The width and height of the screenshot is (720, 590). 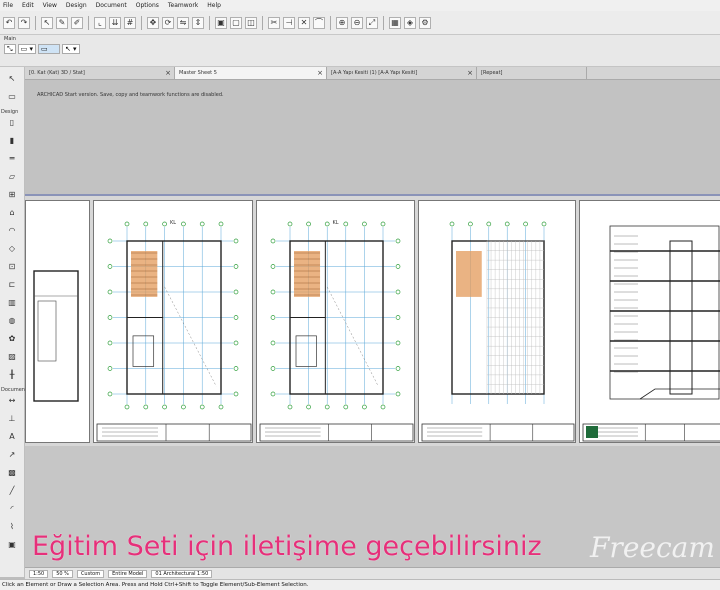 What do you see at coordinates (183, 5) in the screenshot?
I see `menu-item-teamwork: Teamwork` at bounding box center [183, 5].